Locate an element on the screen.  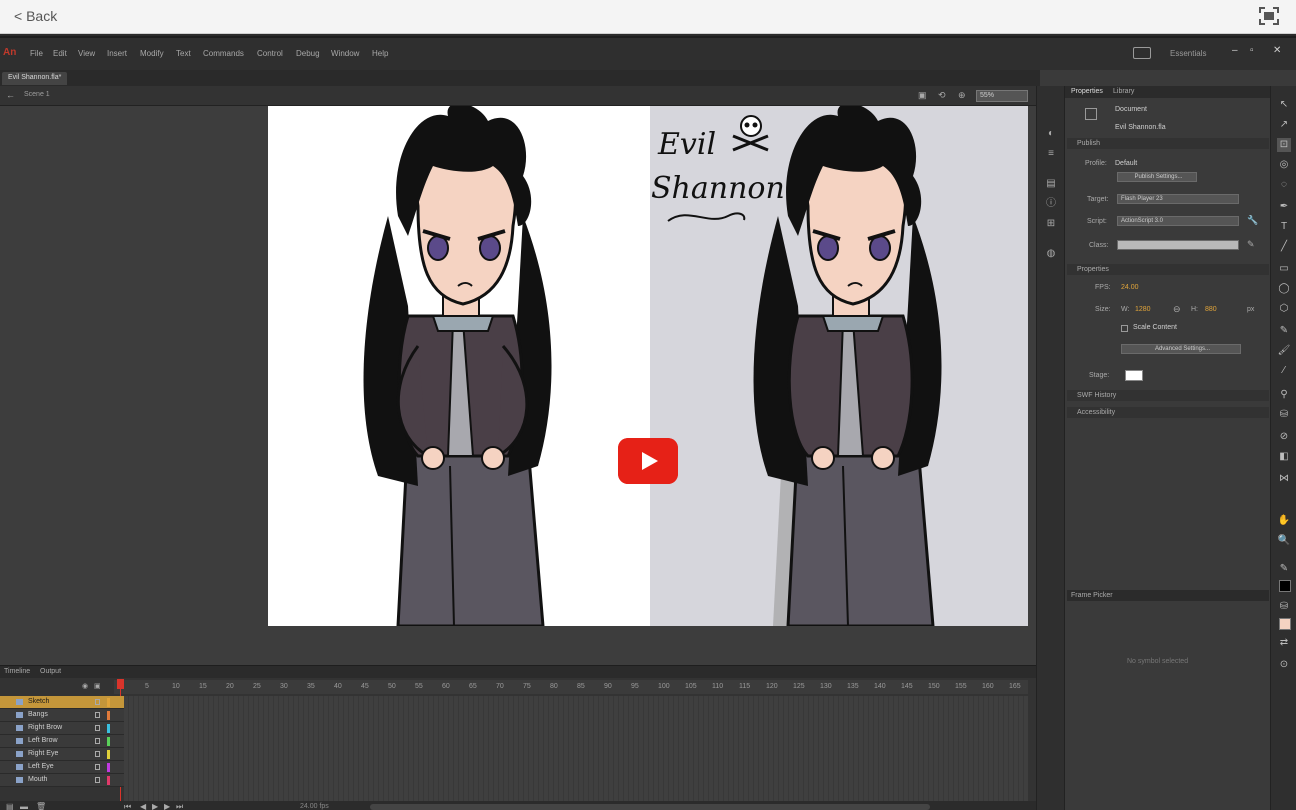
menu-insert: Insert is located at coordinates (117, 53).